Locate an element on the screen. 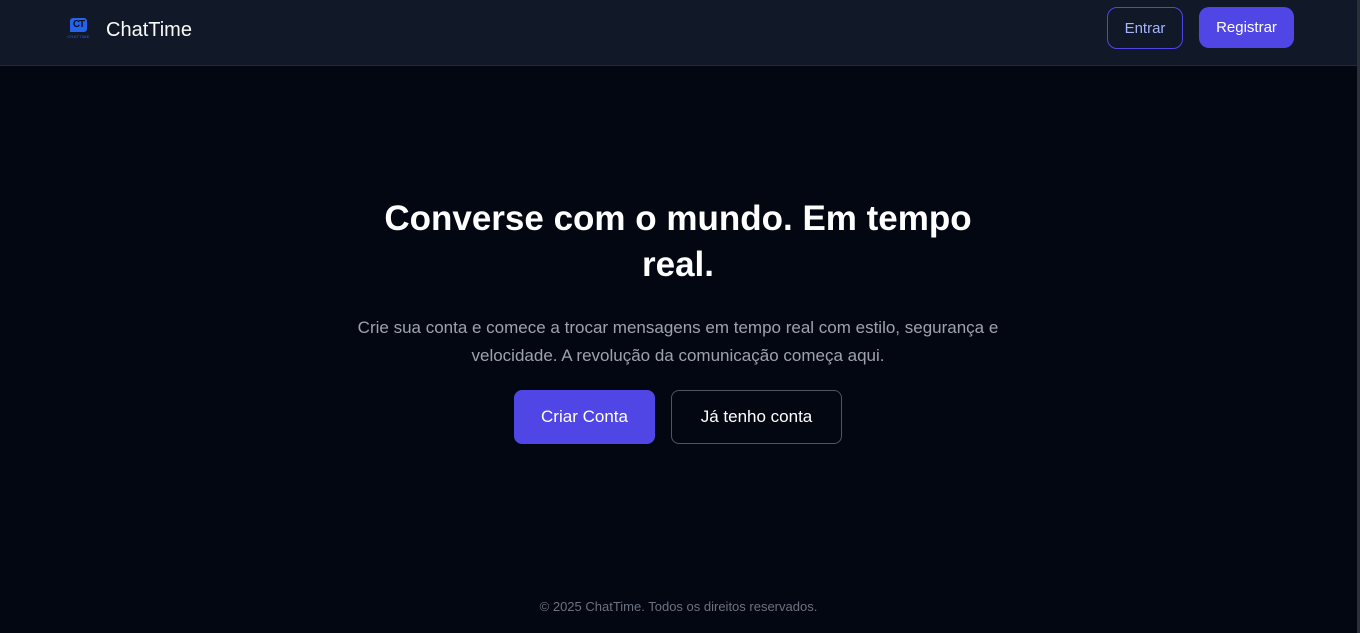 The height and width of the screenshot is (633, 1360). top-navbar: CT CHATTIME ChatTime Entrar Registrar is located at coordinates (678, 33).